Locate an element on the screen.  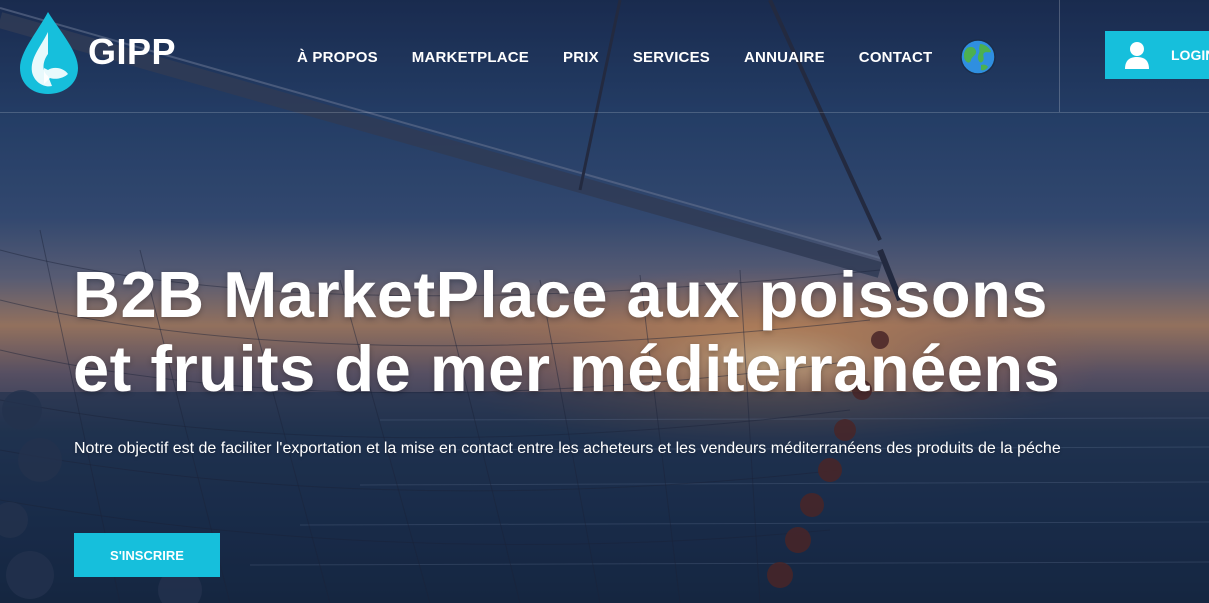
user-icon is located at coordinates (1137, 55).